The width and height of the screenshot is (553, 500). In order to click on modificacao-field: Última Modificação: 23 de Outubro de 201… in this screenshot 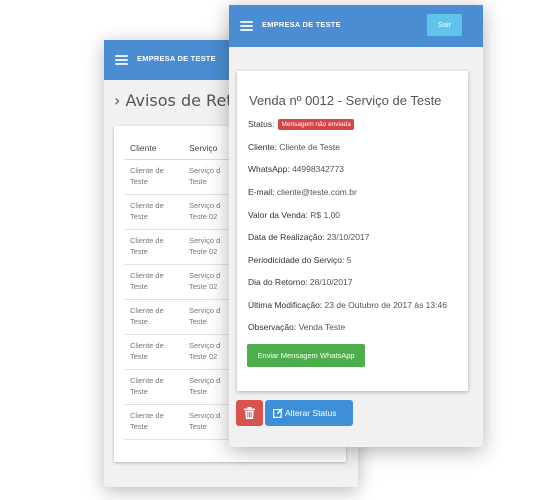, I will do `click(347, 305)`.